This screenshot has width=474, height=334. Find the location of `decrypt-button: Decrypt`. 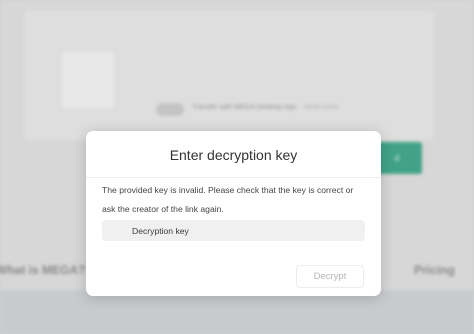

decrypt-button: Decrypt is located at coordinates (330, 276).